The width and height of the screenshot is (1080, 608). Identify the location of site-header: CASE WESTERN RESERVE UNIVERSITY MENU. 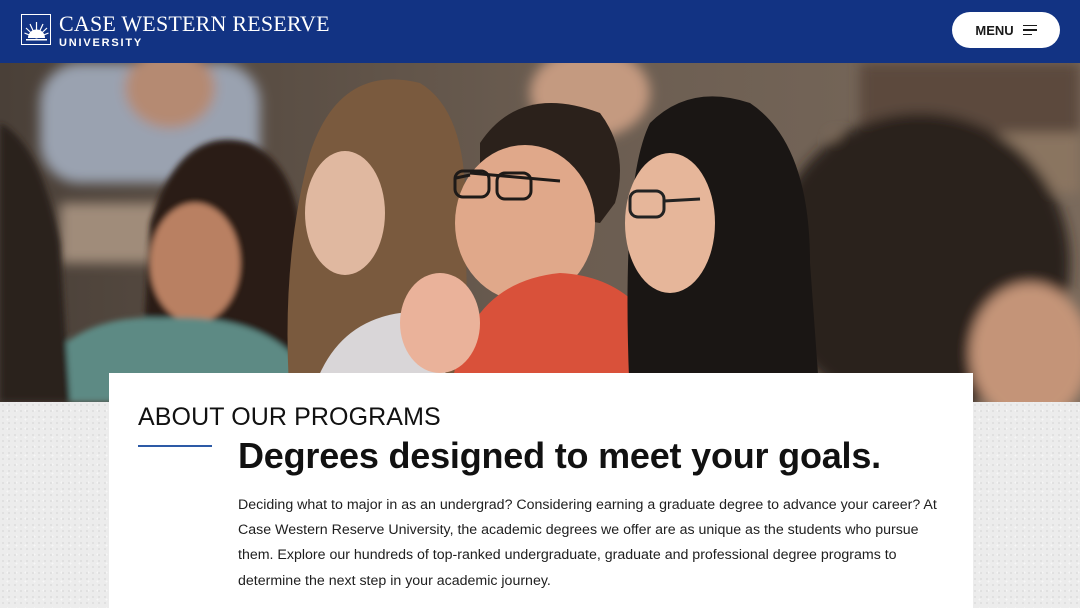
(540, 31).